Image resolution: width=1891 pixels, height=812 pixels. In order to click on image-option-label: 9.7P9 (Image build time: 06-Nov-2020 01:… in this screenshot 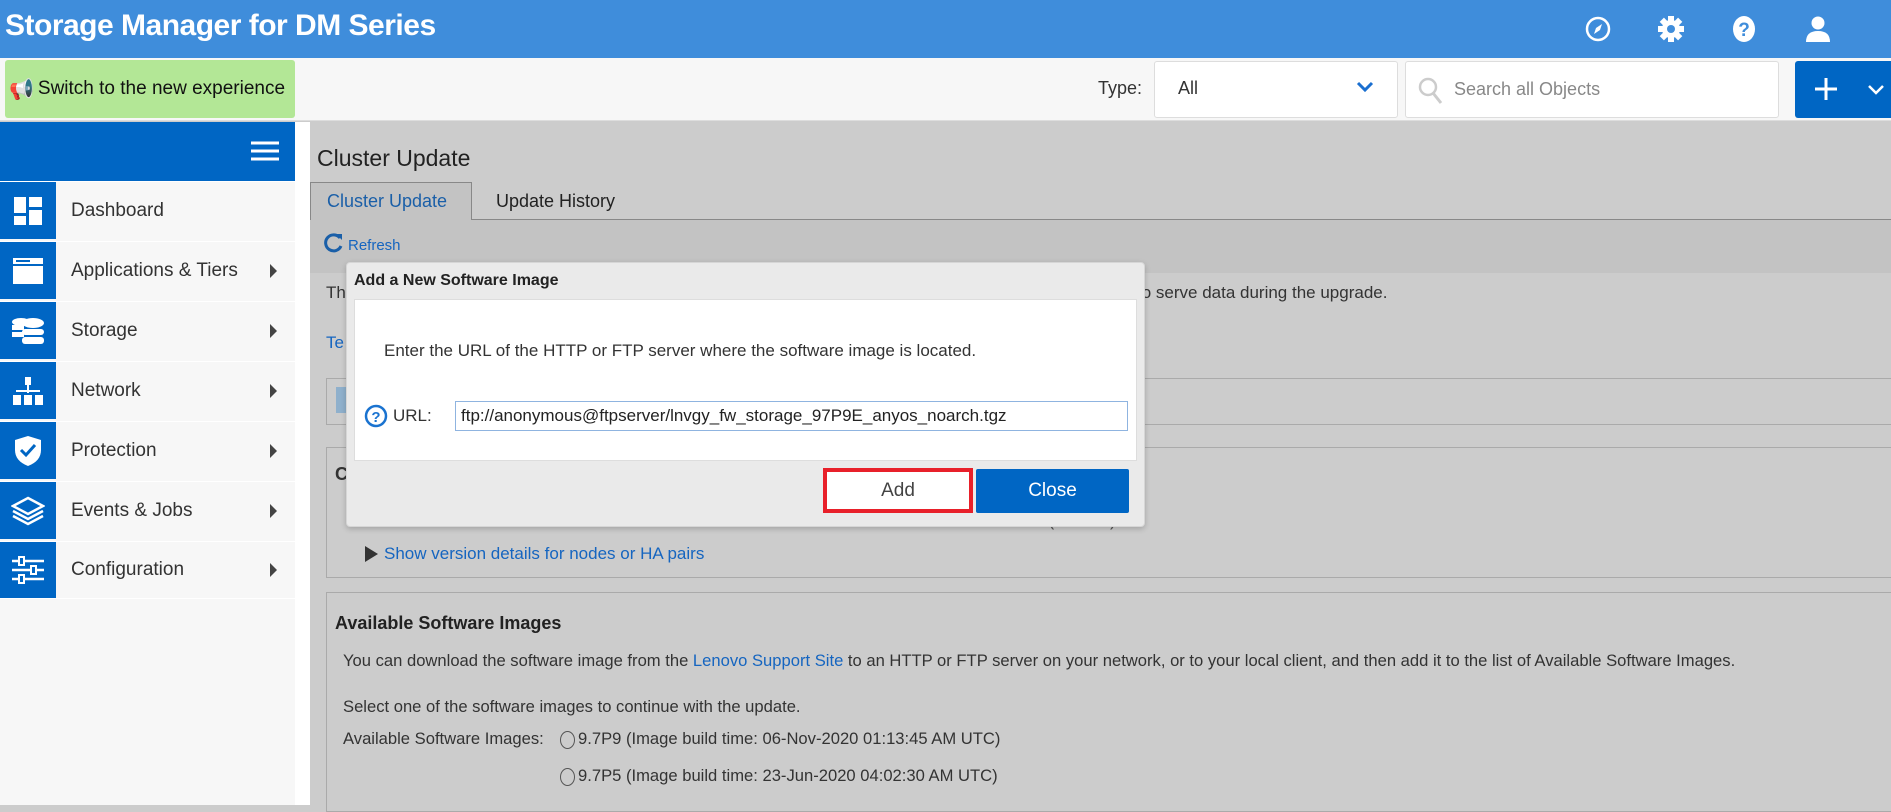, I will do `click(789, 738)`.